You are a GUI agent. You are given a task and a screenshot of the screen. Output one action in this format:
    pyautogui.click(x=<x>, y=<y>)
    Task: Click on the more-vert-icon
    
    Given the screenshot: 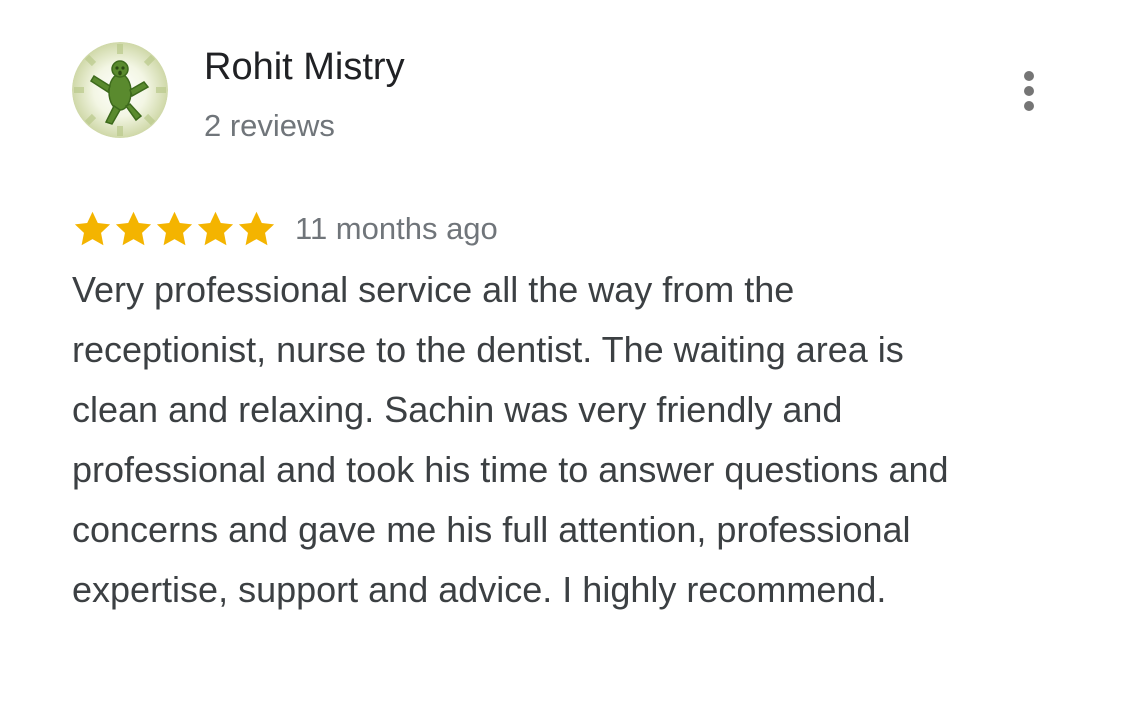 What is the action you would take?
    pyautogui.click(x=1029, y=91)
    